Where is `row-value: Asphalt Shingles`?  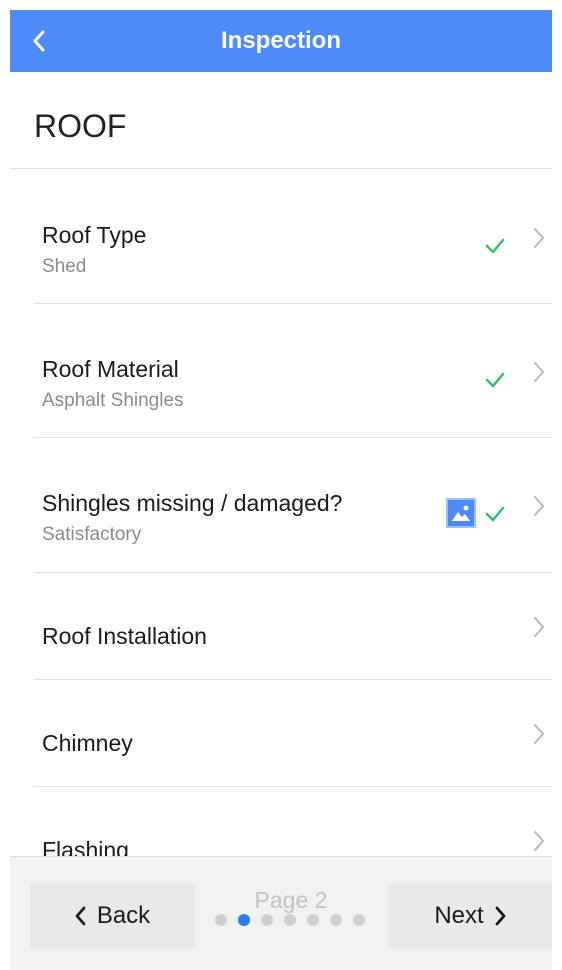 row-value: Asphalt Shingles is located at coordinates (113, 400).